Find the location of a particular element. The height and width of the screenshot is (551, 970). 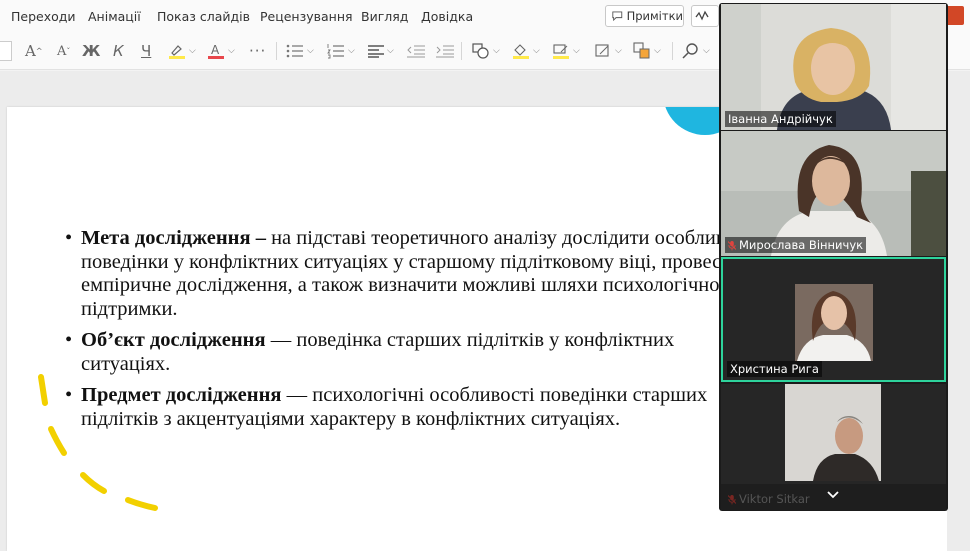

presenter-coach-button is located at coordinates (705, 16).